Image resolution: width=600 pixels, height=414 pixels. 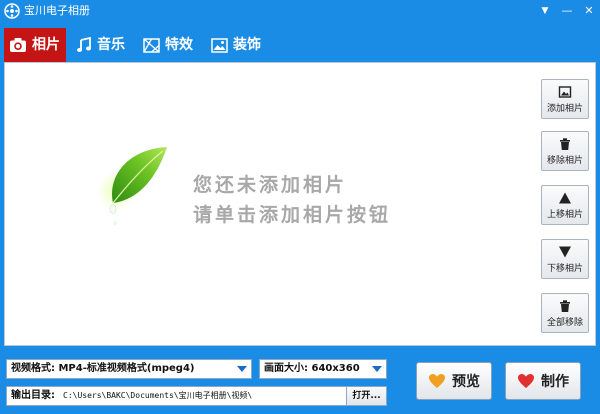 What do you see at coordinates (565, 99) in the screenshot?
I see `add-photo-button: 添加相片` at bounding box center [565, 99].